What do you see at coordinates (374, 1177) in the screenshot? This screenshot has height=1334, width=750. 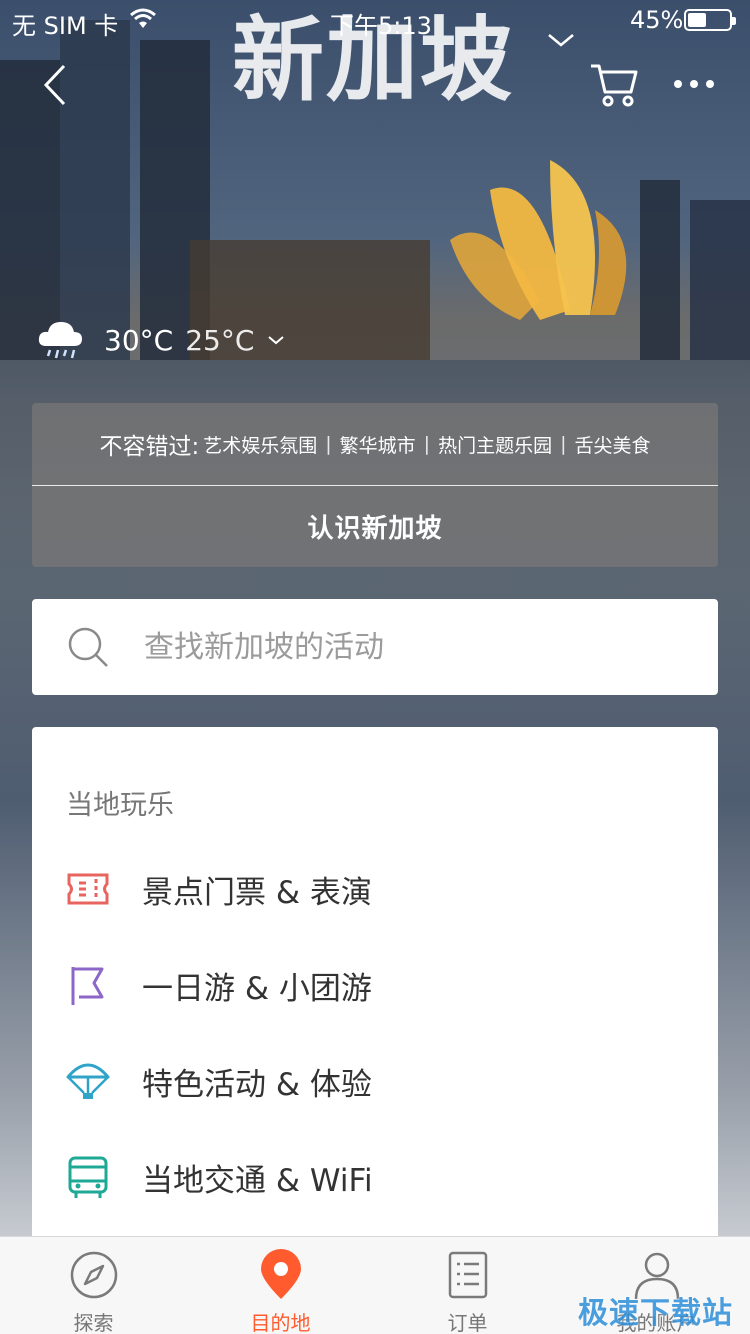 I see `category-transport-wifi: 当地交通 & WiFi` at bounding box center [374, 1177].